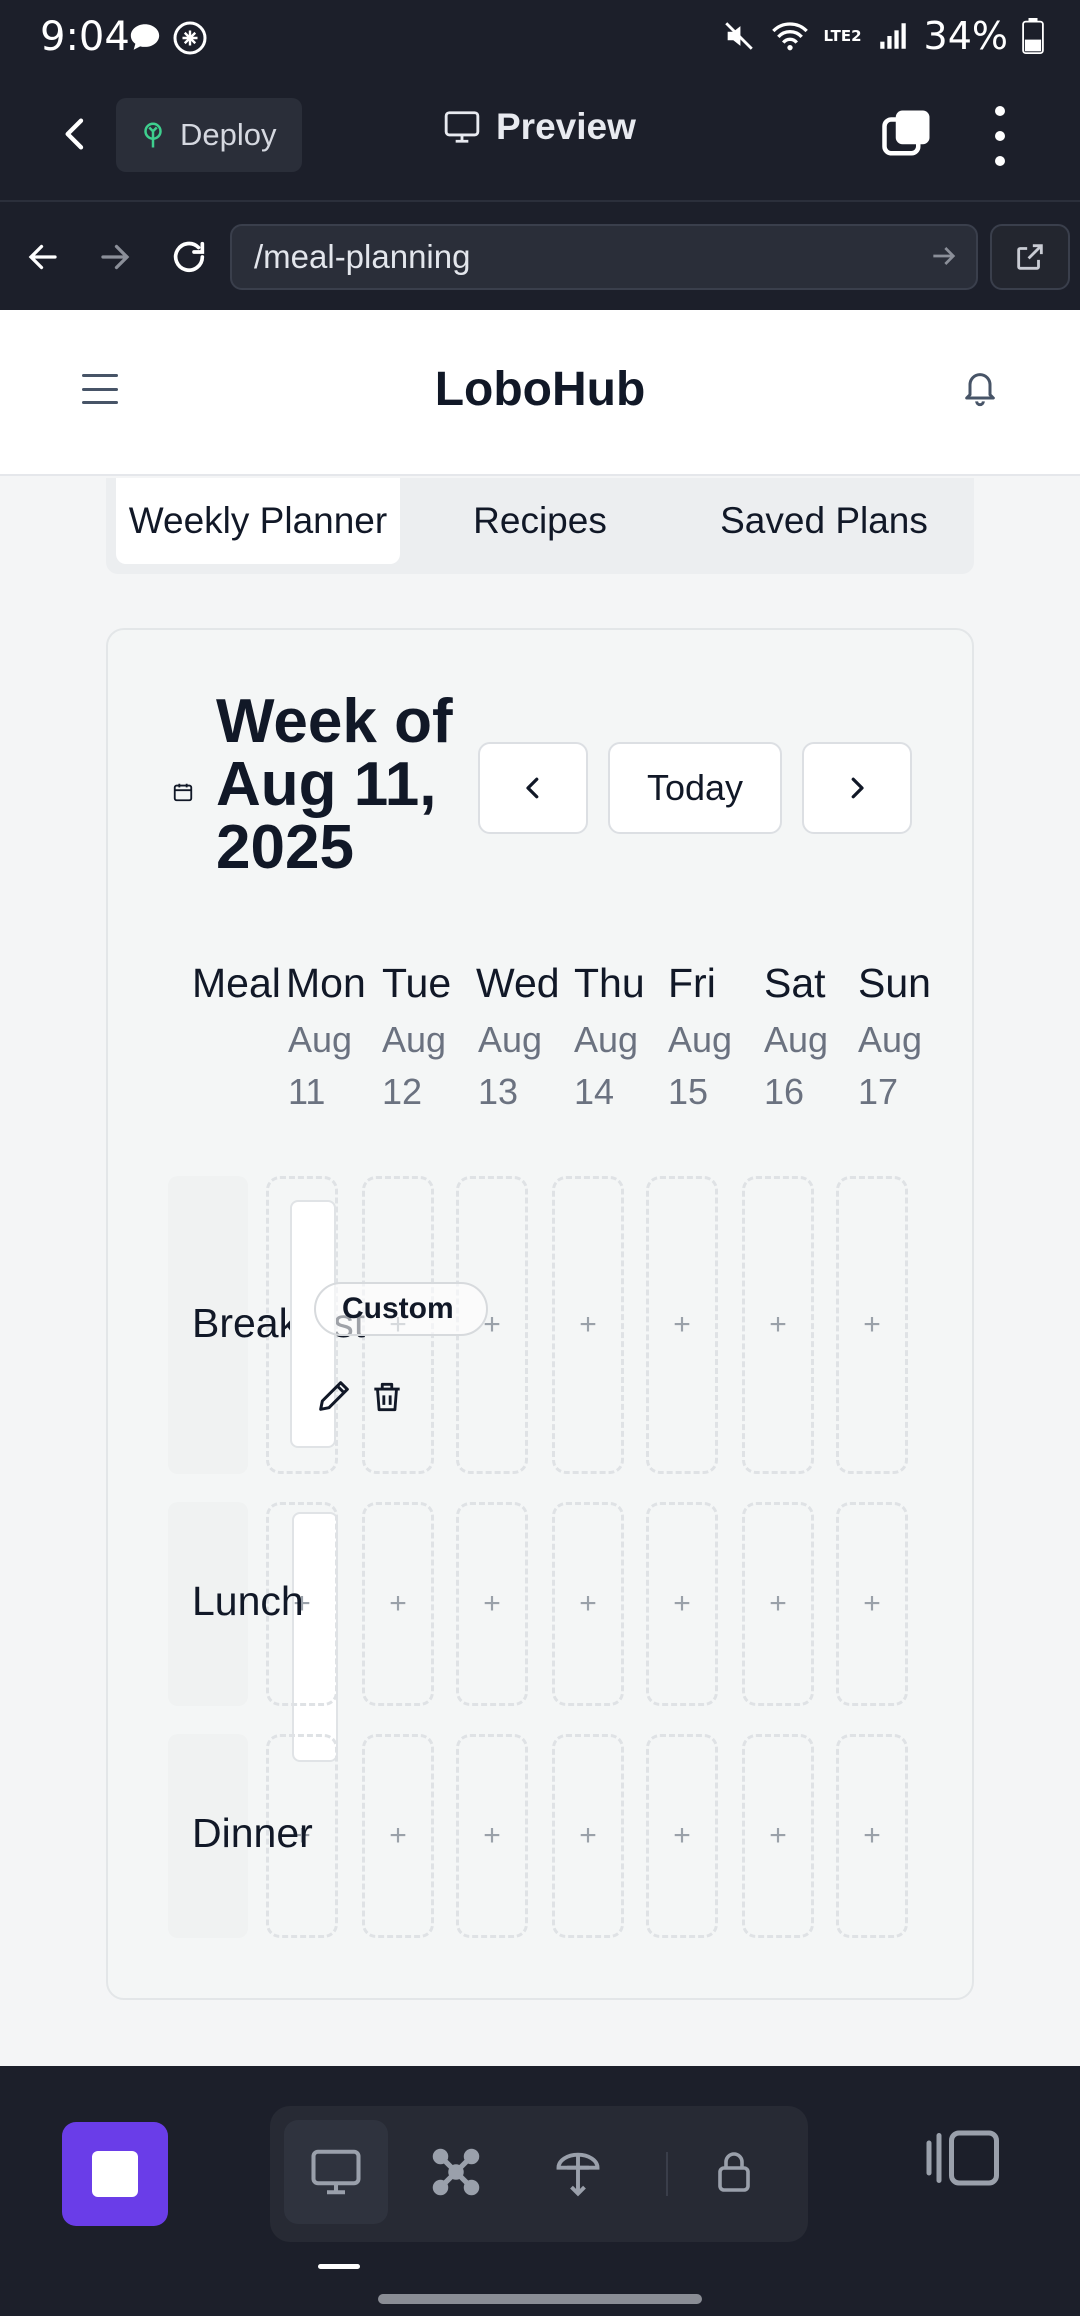  I want to click on open-external-button, so click(1030, 257).